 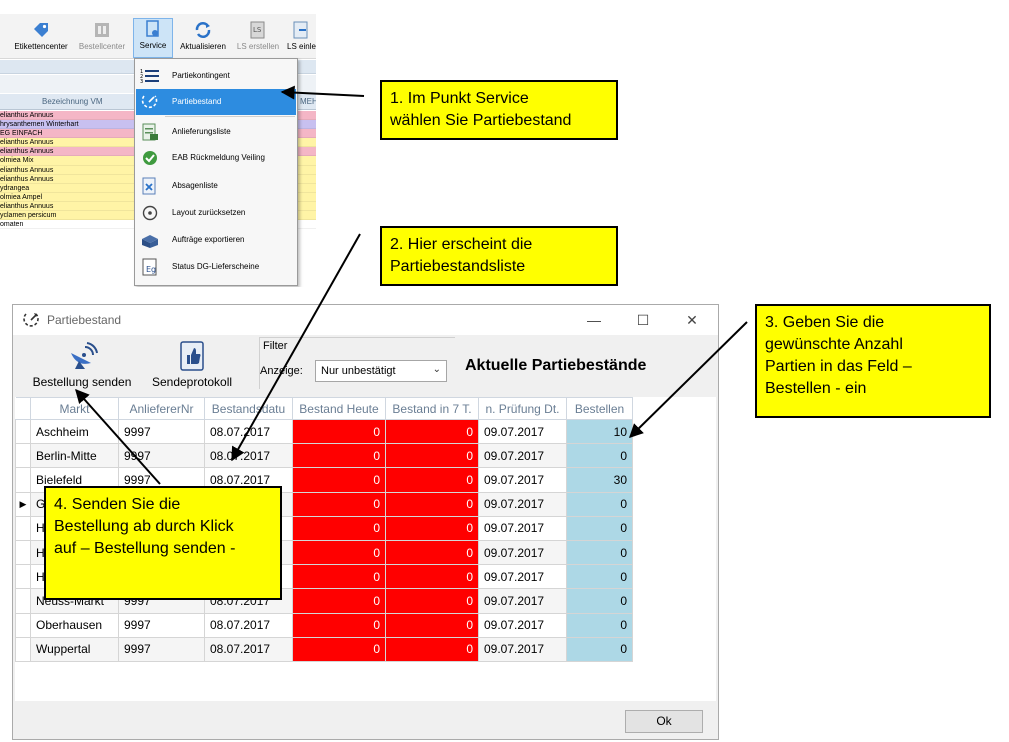 I want to click on col-markt: Markt, so click(x=74, y=408).